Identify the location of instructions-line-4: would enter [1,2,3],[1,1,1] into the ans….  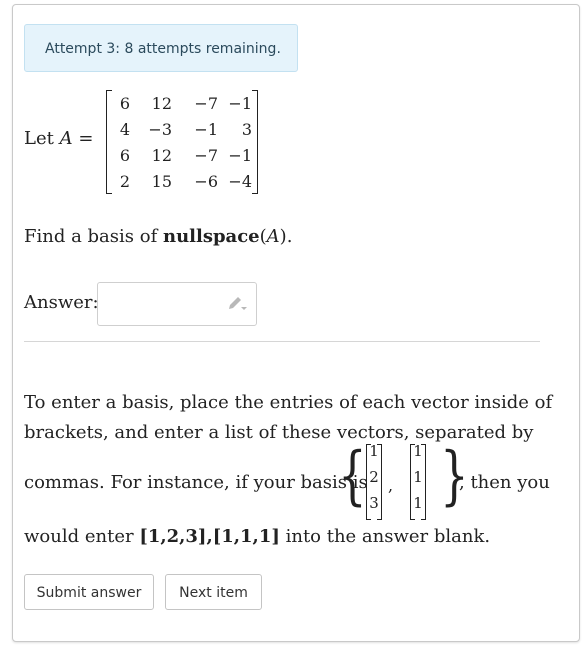
(257, 536).